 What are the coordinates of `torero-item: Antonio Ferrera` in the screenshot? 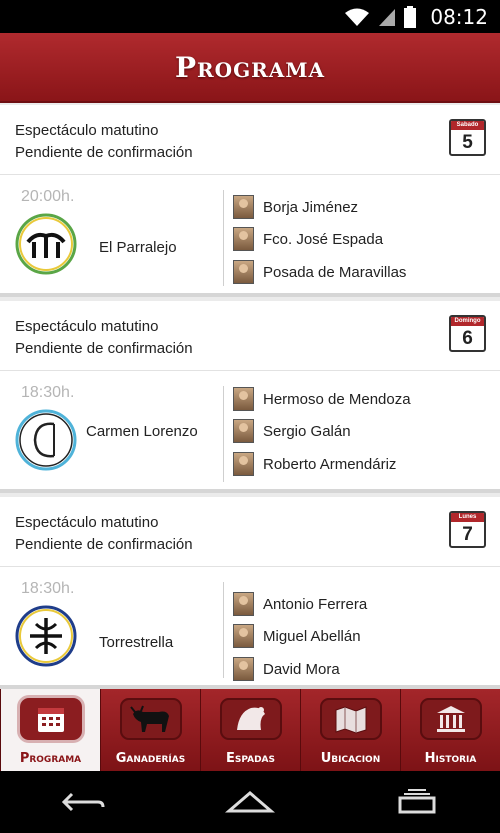 It's located at (300, 604).